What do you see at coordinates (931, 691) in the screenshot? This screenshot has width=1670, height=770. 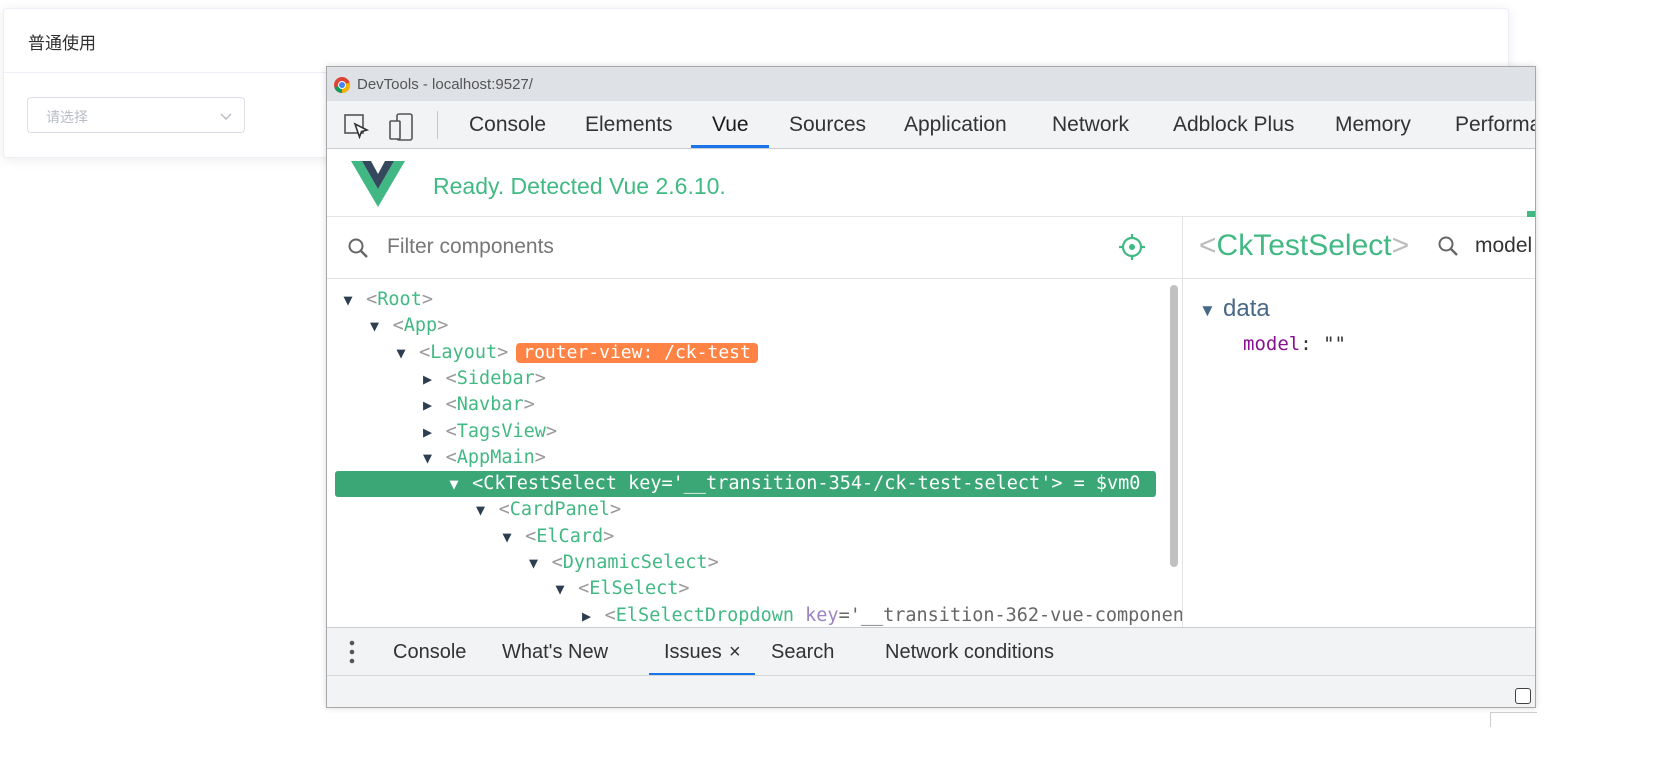 I see `drawer-content` at bounding box center [931, 691].